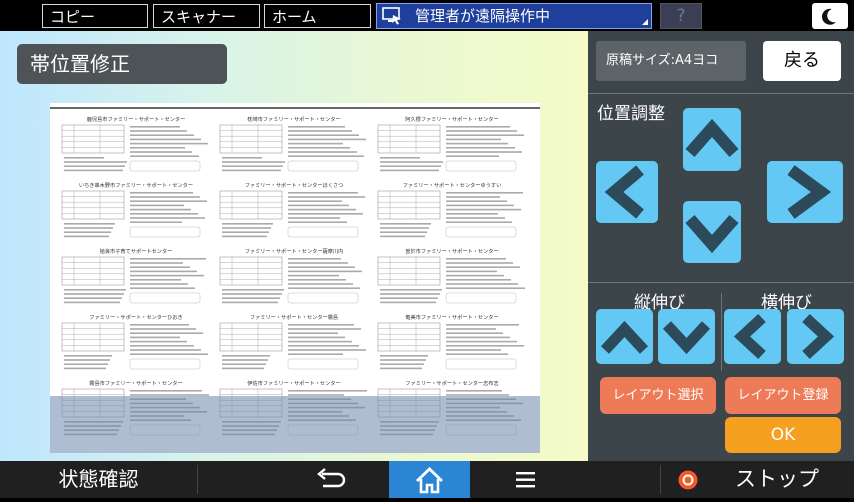 The image size is (854, 502). I want to click on tab-home: ホーム, so click(317, 16).